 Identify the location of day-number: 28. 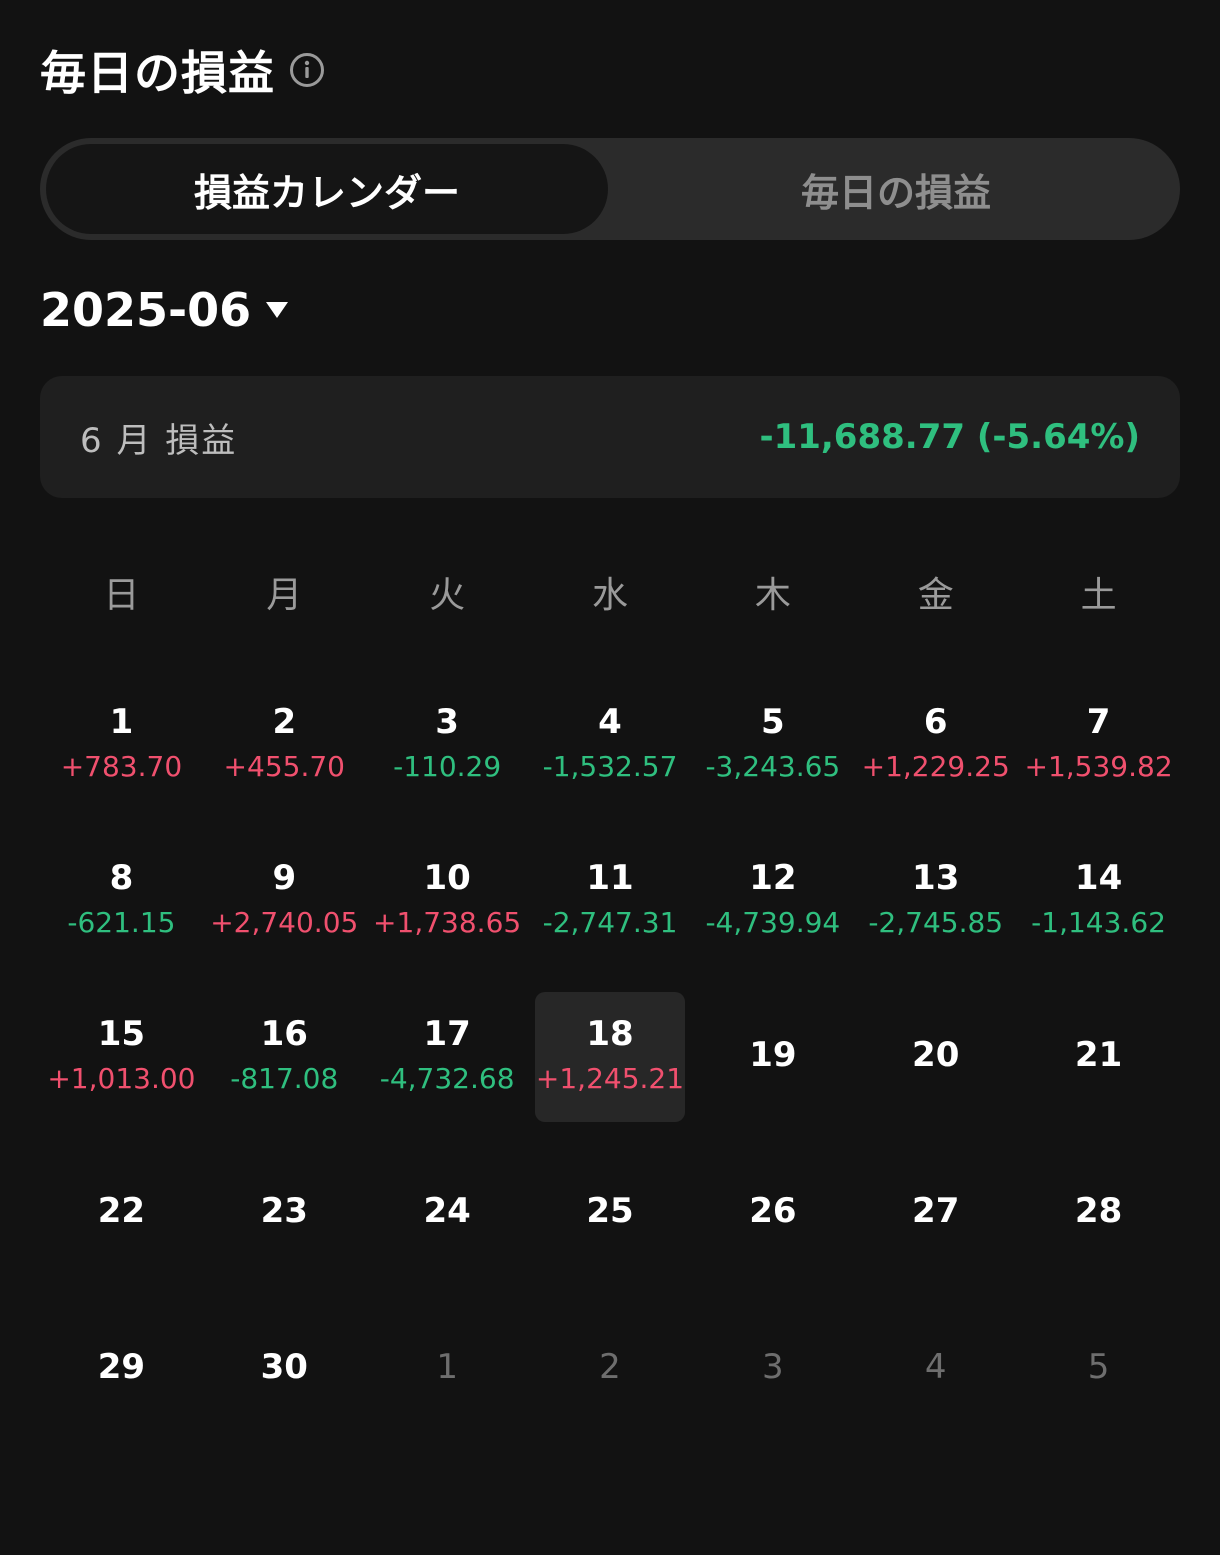
(1098, 1211).